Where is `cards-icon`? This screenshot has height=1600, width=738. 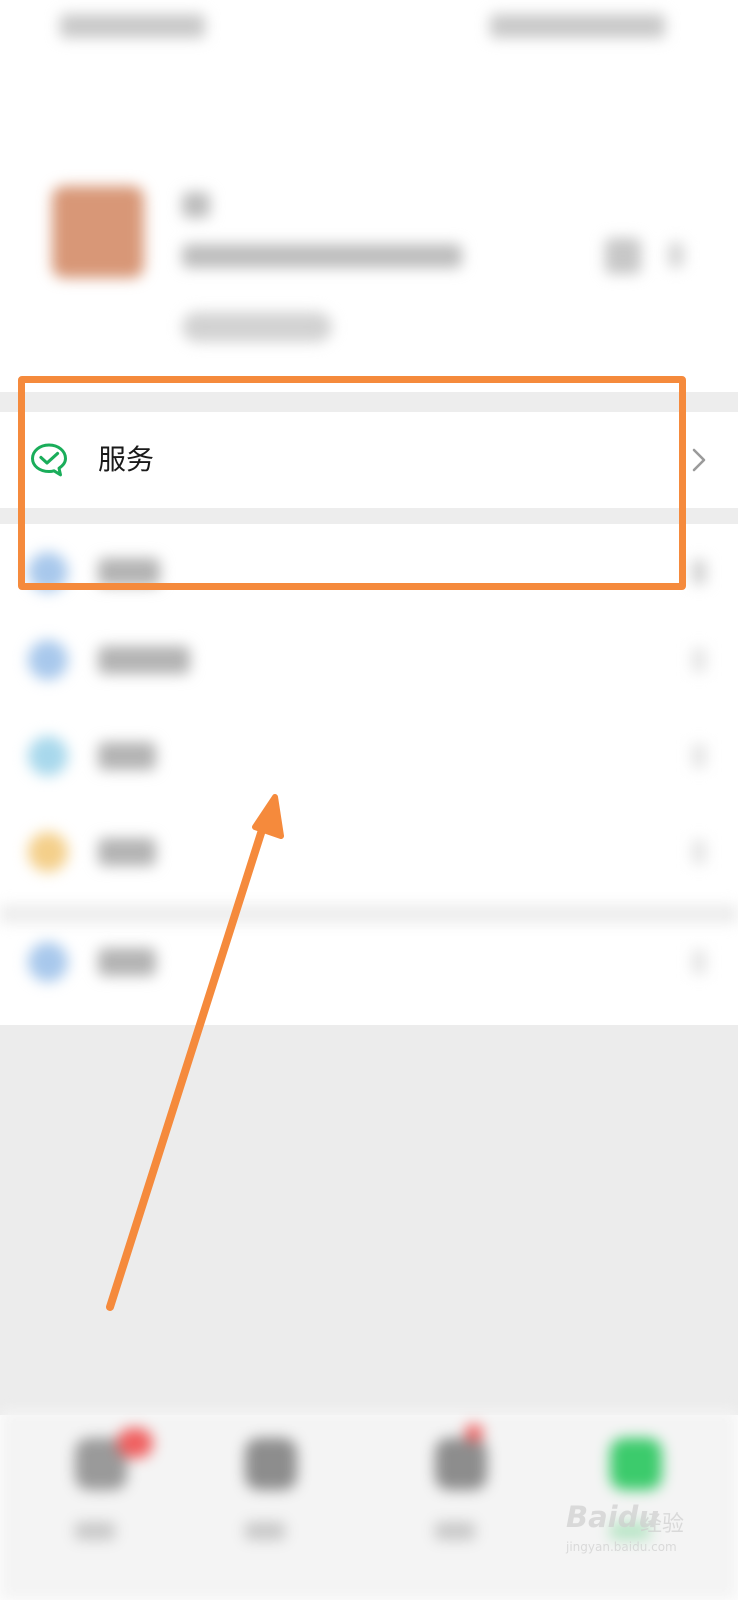
cards-icon is located at coordinates (48, 756).